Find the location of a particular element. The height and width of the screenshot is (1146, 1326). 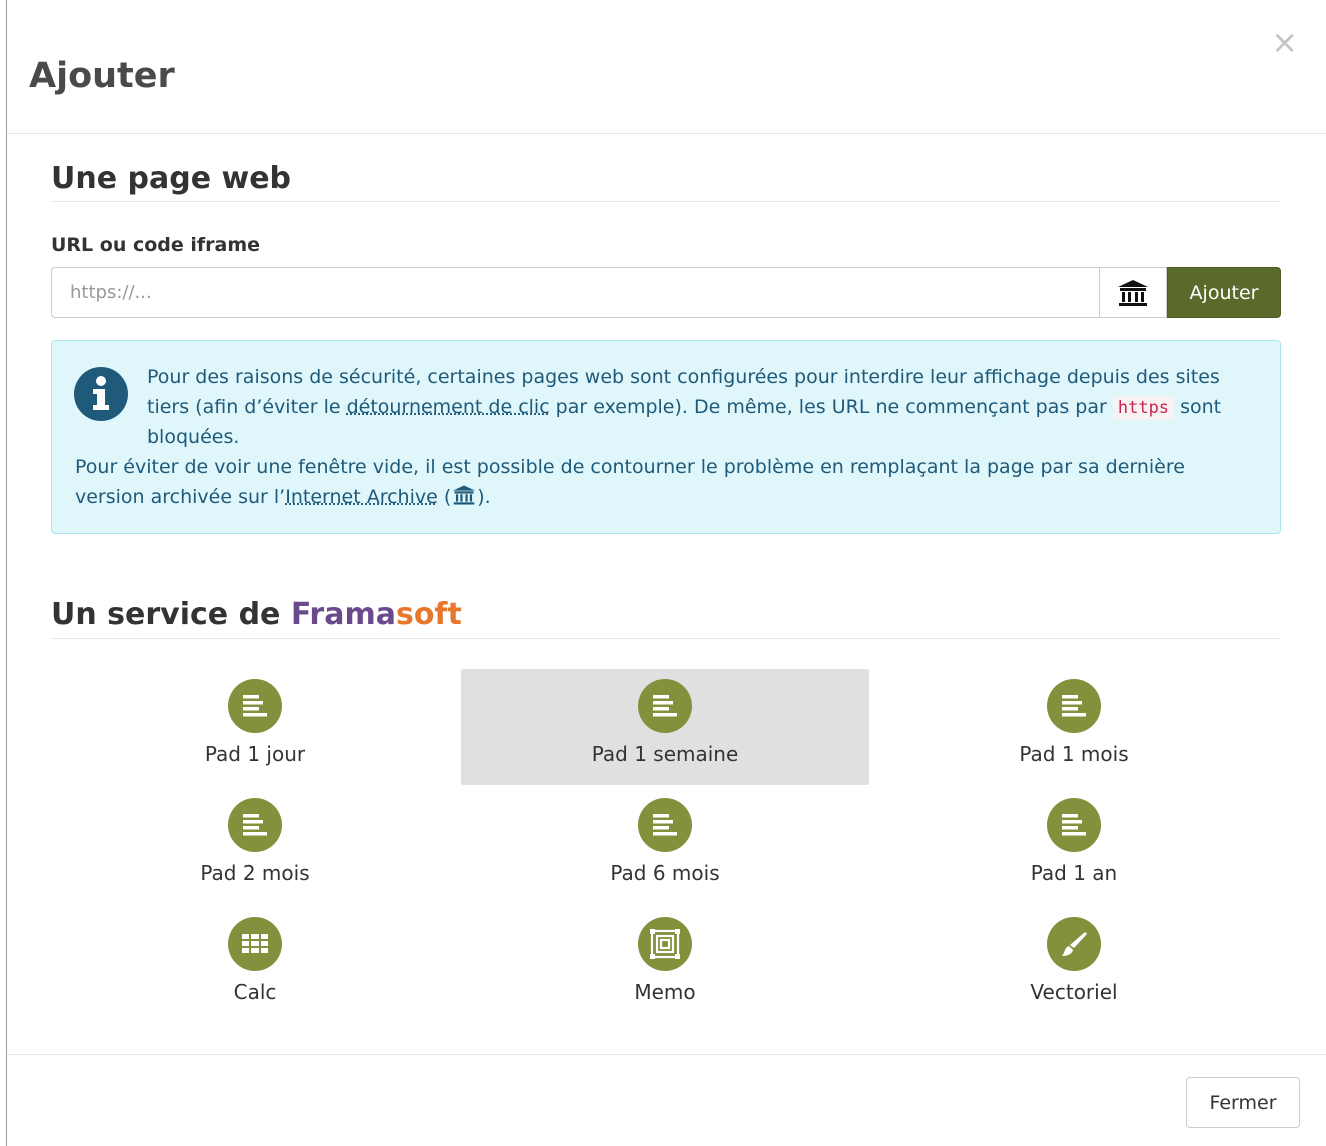

service-label: Pad 1 mois is located at coordinates (1074, 754).